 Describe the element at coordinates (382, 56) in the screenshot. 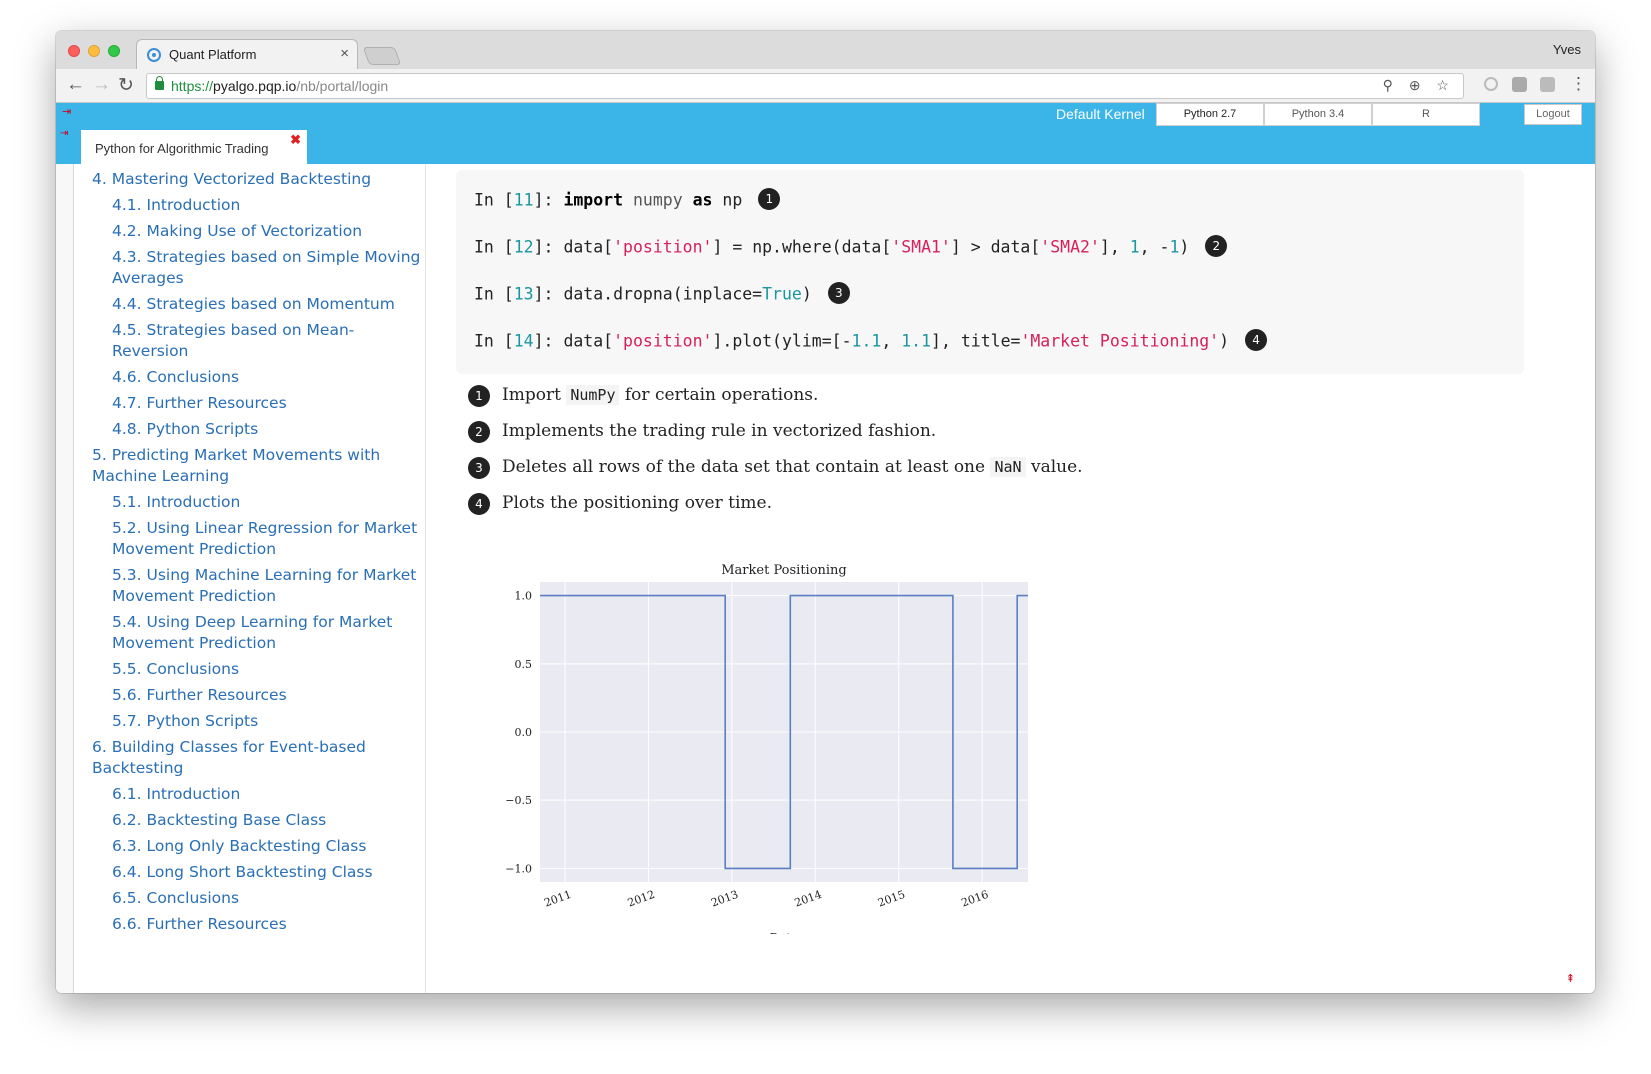

I see `new-tab-button` at that location.